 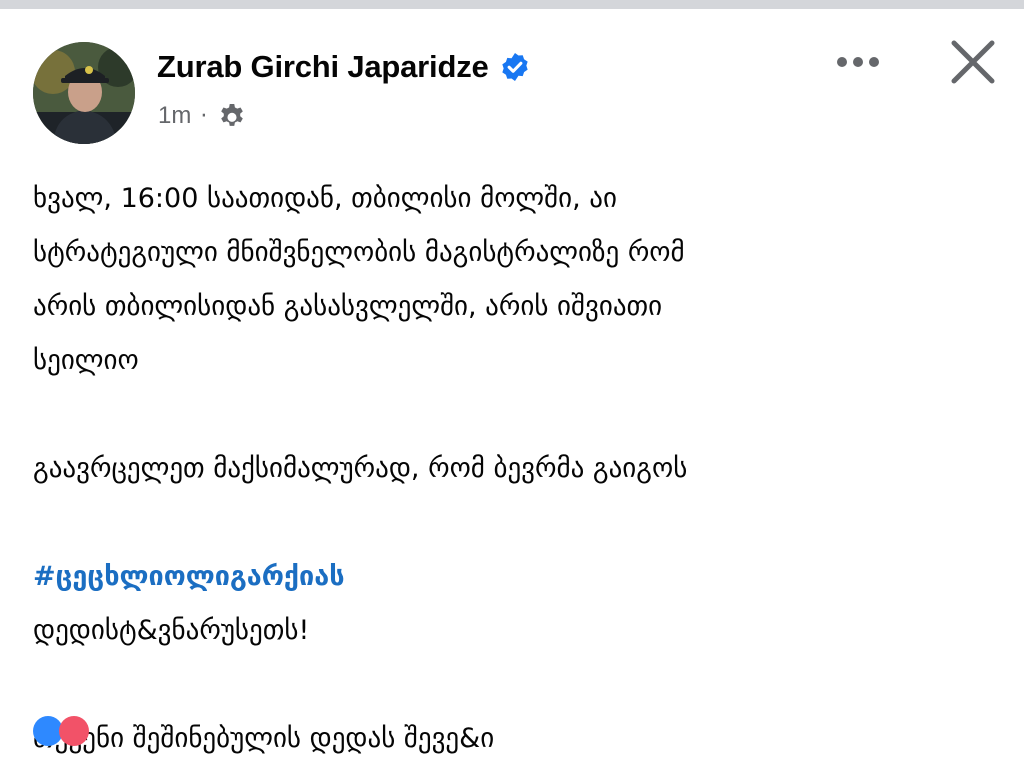 What do you see at coordinates (171, 630) in the screenshot?
I see `post-line: დედისტ&ვნარუსეთს!` at bounding box center [171, 630].